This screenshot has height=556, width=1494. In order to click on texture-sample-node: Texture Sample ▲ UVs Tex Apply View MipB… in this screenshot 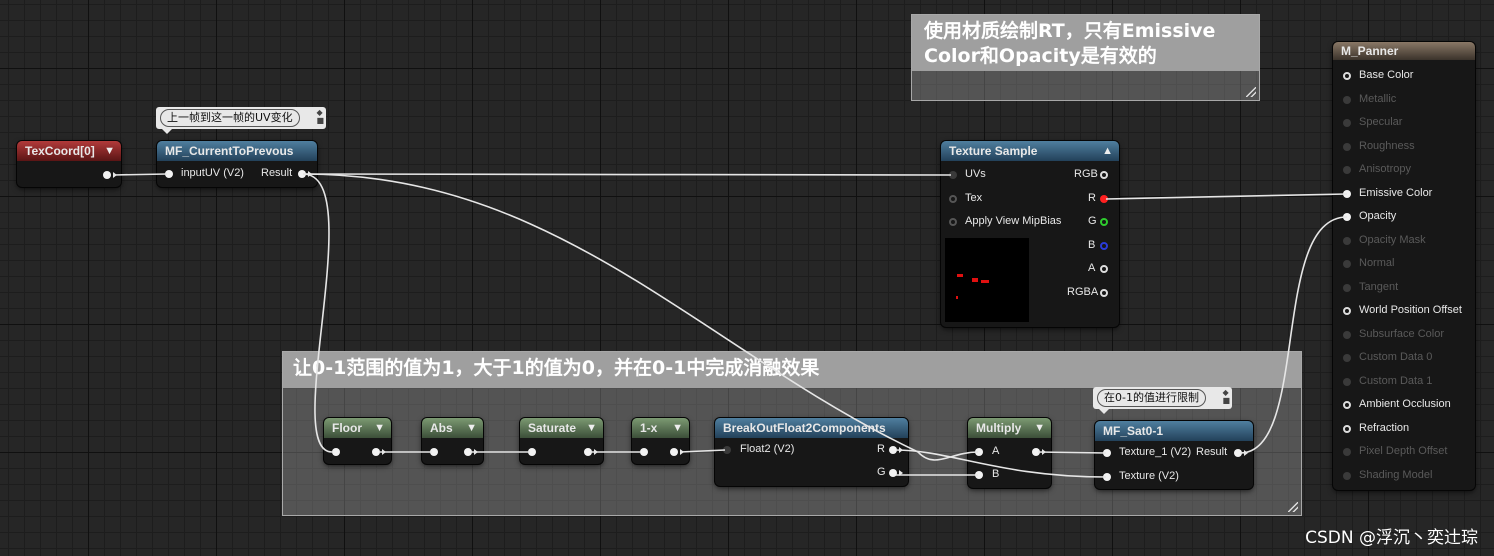, I will do `click(1030, 234)`.